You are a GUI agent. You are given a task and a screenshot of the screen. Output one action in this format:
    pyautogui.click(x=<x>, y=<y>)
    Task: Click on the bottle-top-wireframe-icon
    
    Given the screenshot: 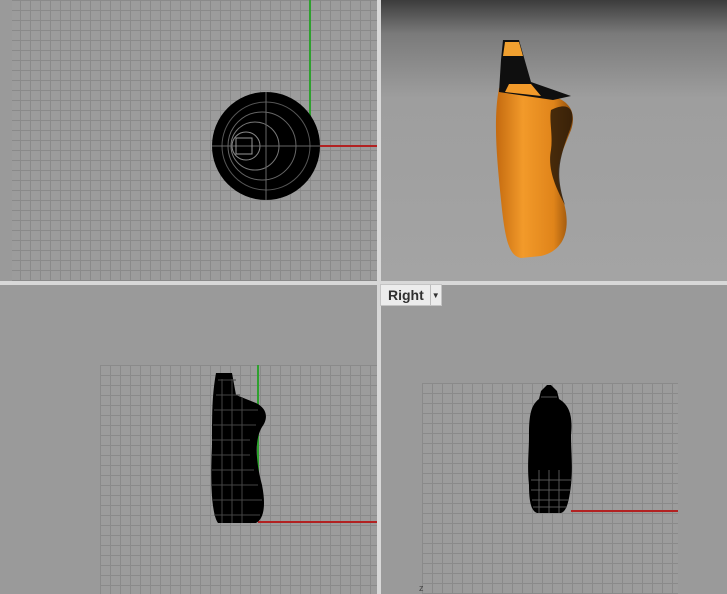 What is the action you would take?
    pyautogui.click(x=266, y=146)
    